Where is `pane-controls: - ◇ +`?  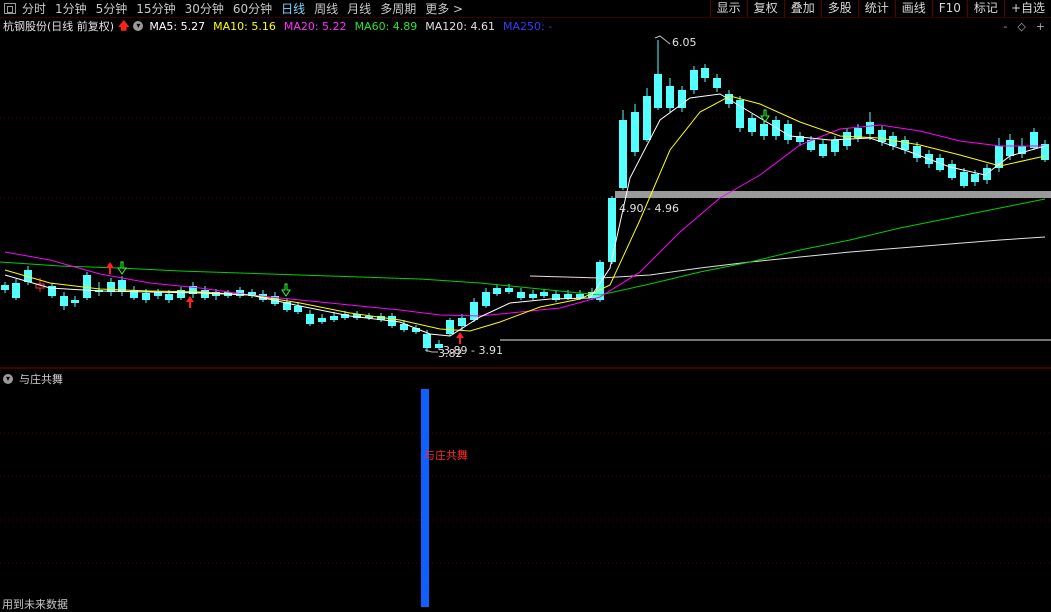 pane-controls: - ◇ + is located at coordinates (1024, 26).